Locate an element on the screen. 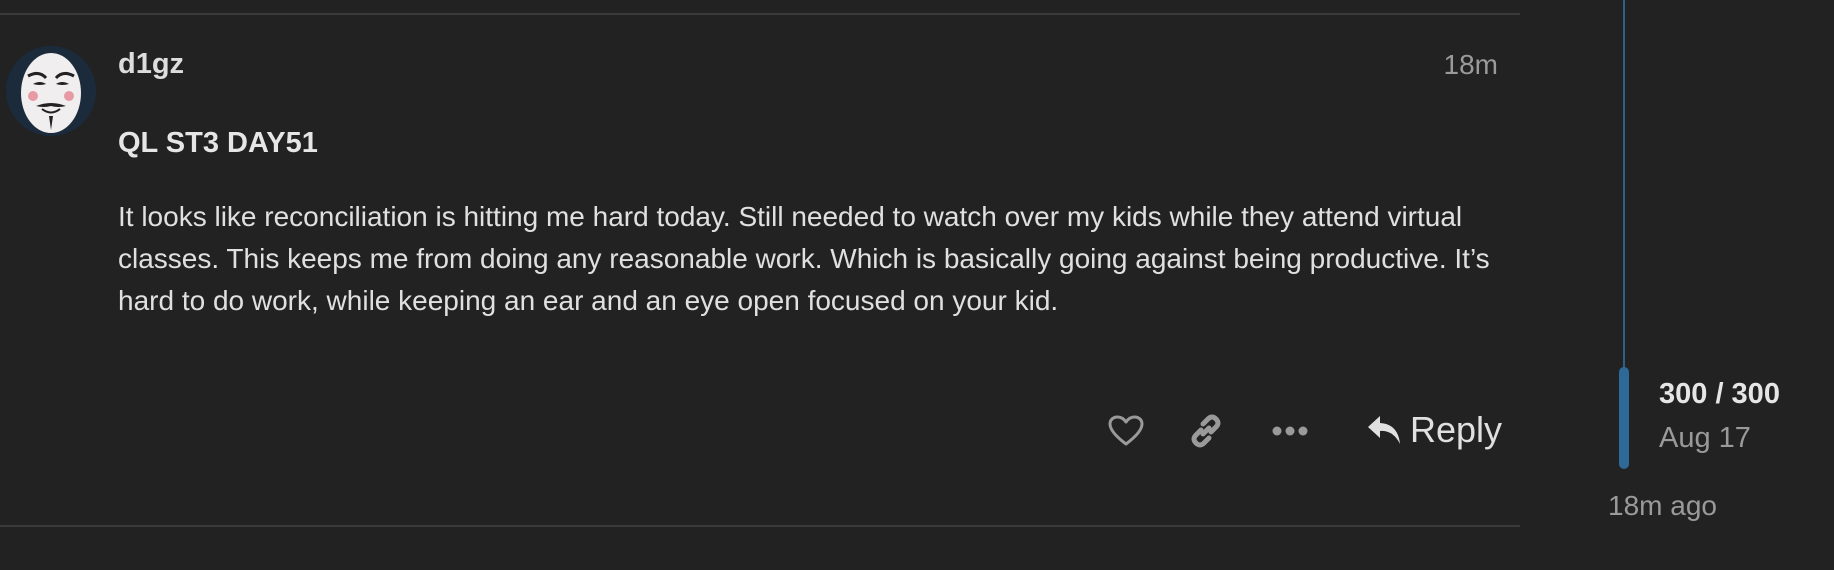 The height and width of the screenshot is (570, 1834). post-timestamp: 18m is located at coordinates (1471, 65).